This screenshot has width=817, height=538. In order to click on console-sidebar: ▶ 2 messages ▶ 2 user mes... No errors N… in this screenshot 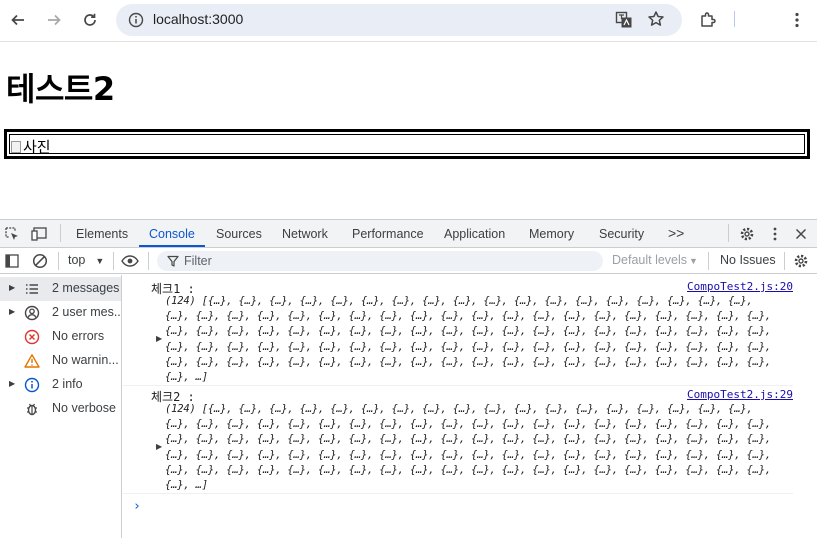, I will do `click(61, 406)`.